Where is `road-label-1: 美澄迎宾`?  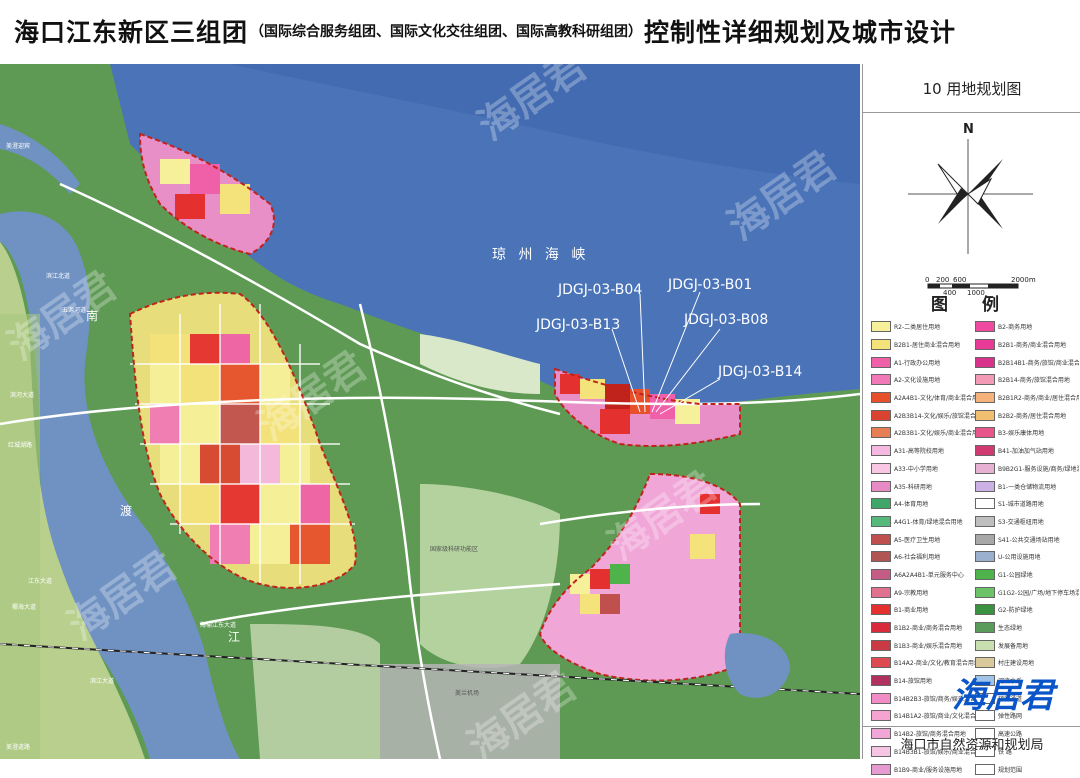 road-label-1: 美澄迎宾 is located at coordinates (18, 146).